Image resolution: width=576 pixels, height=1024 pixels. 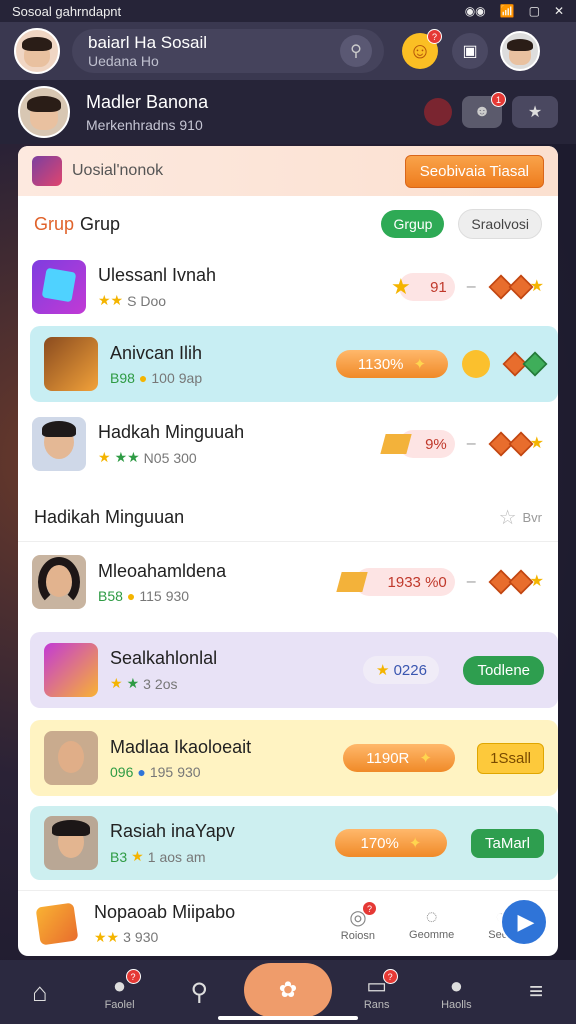 I want to click on card-title: Uosial'nonok, so click(x=118, y=170).